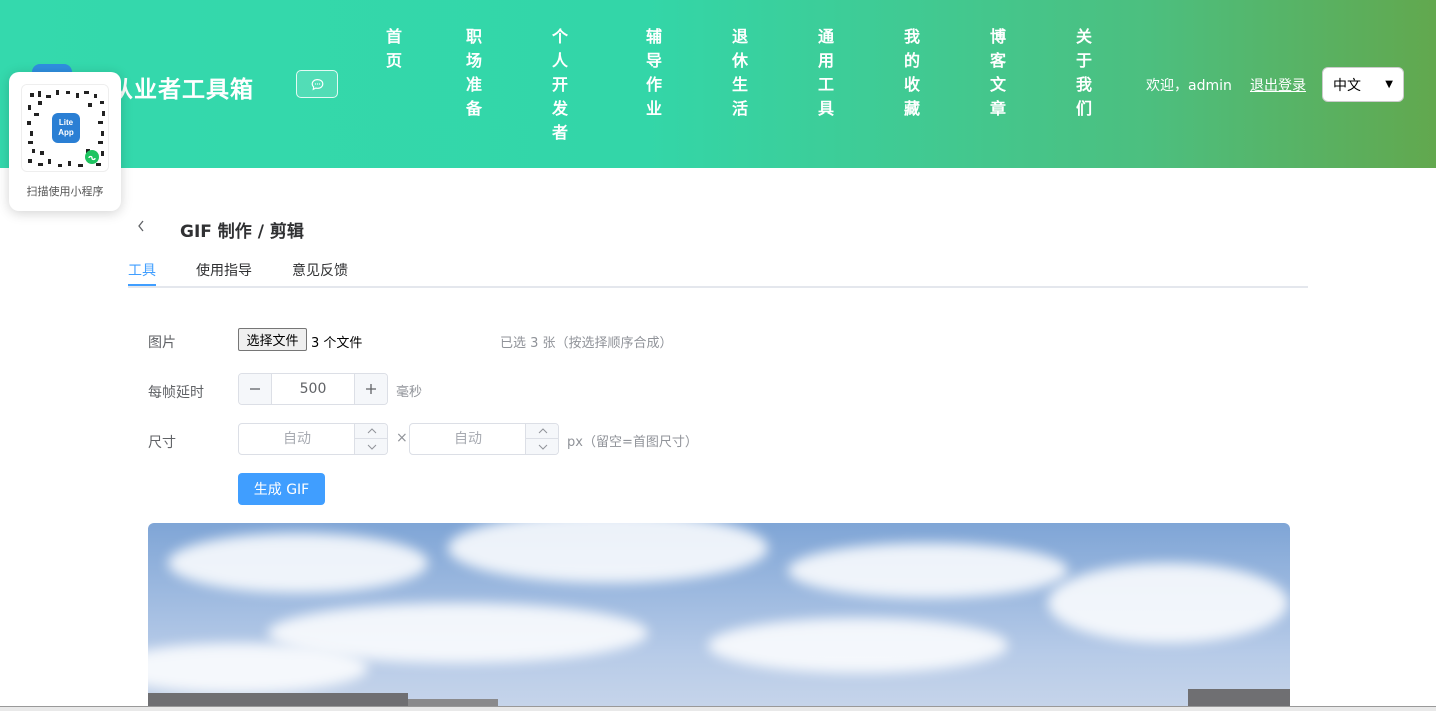 The width and height of the screenshot is (1436, 711). Describe the element at coordinates (474, 73) in the screenshot. I see `nav-career-prep: 职场准备` at that location.